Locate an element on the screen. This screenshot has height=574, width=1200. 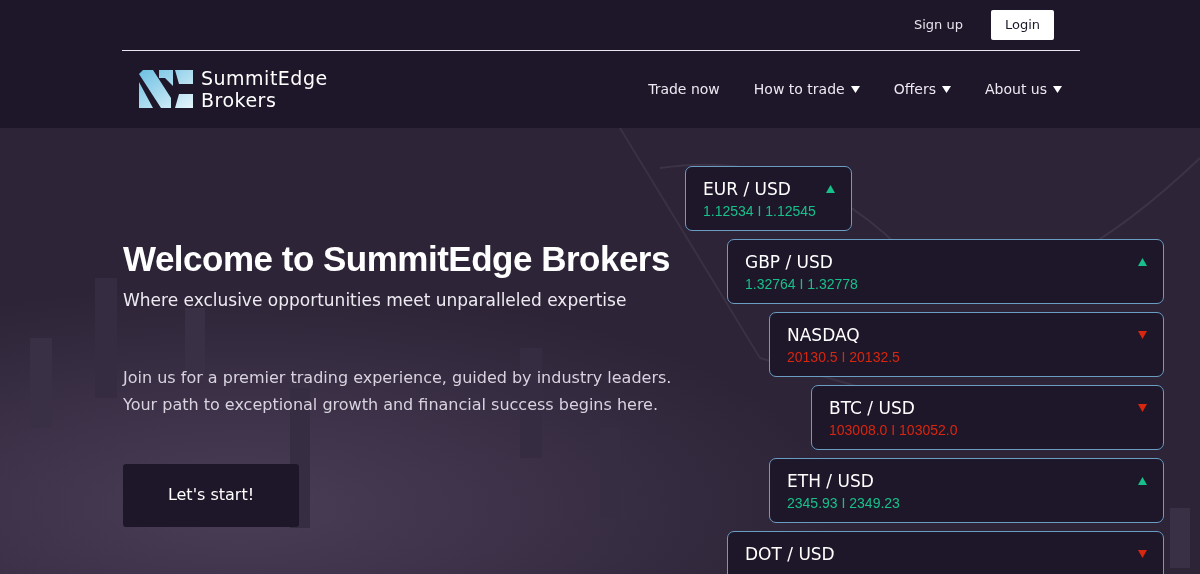
ticker-card: ETH / USD 2345.93 I 2349.23 is located at coordinates (966, 490).